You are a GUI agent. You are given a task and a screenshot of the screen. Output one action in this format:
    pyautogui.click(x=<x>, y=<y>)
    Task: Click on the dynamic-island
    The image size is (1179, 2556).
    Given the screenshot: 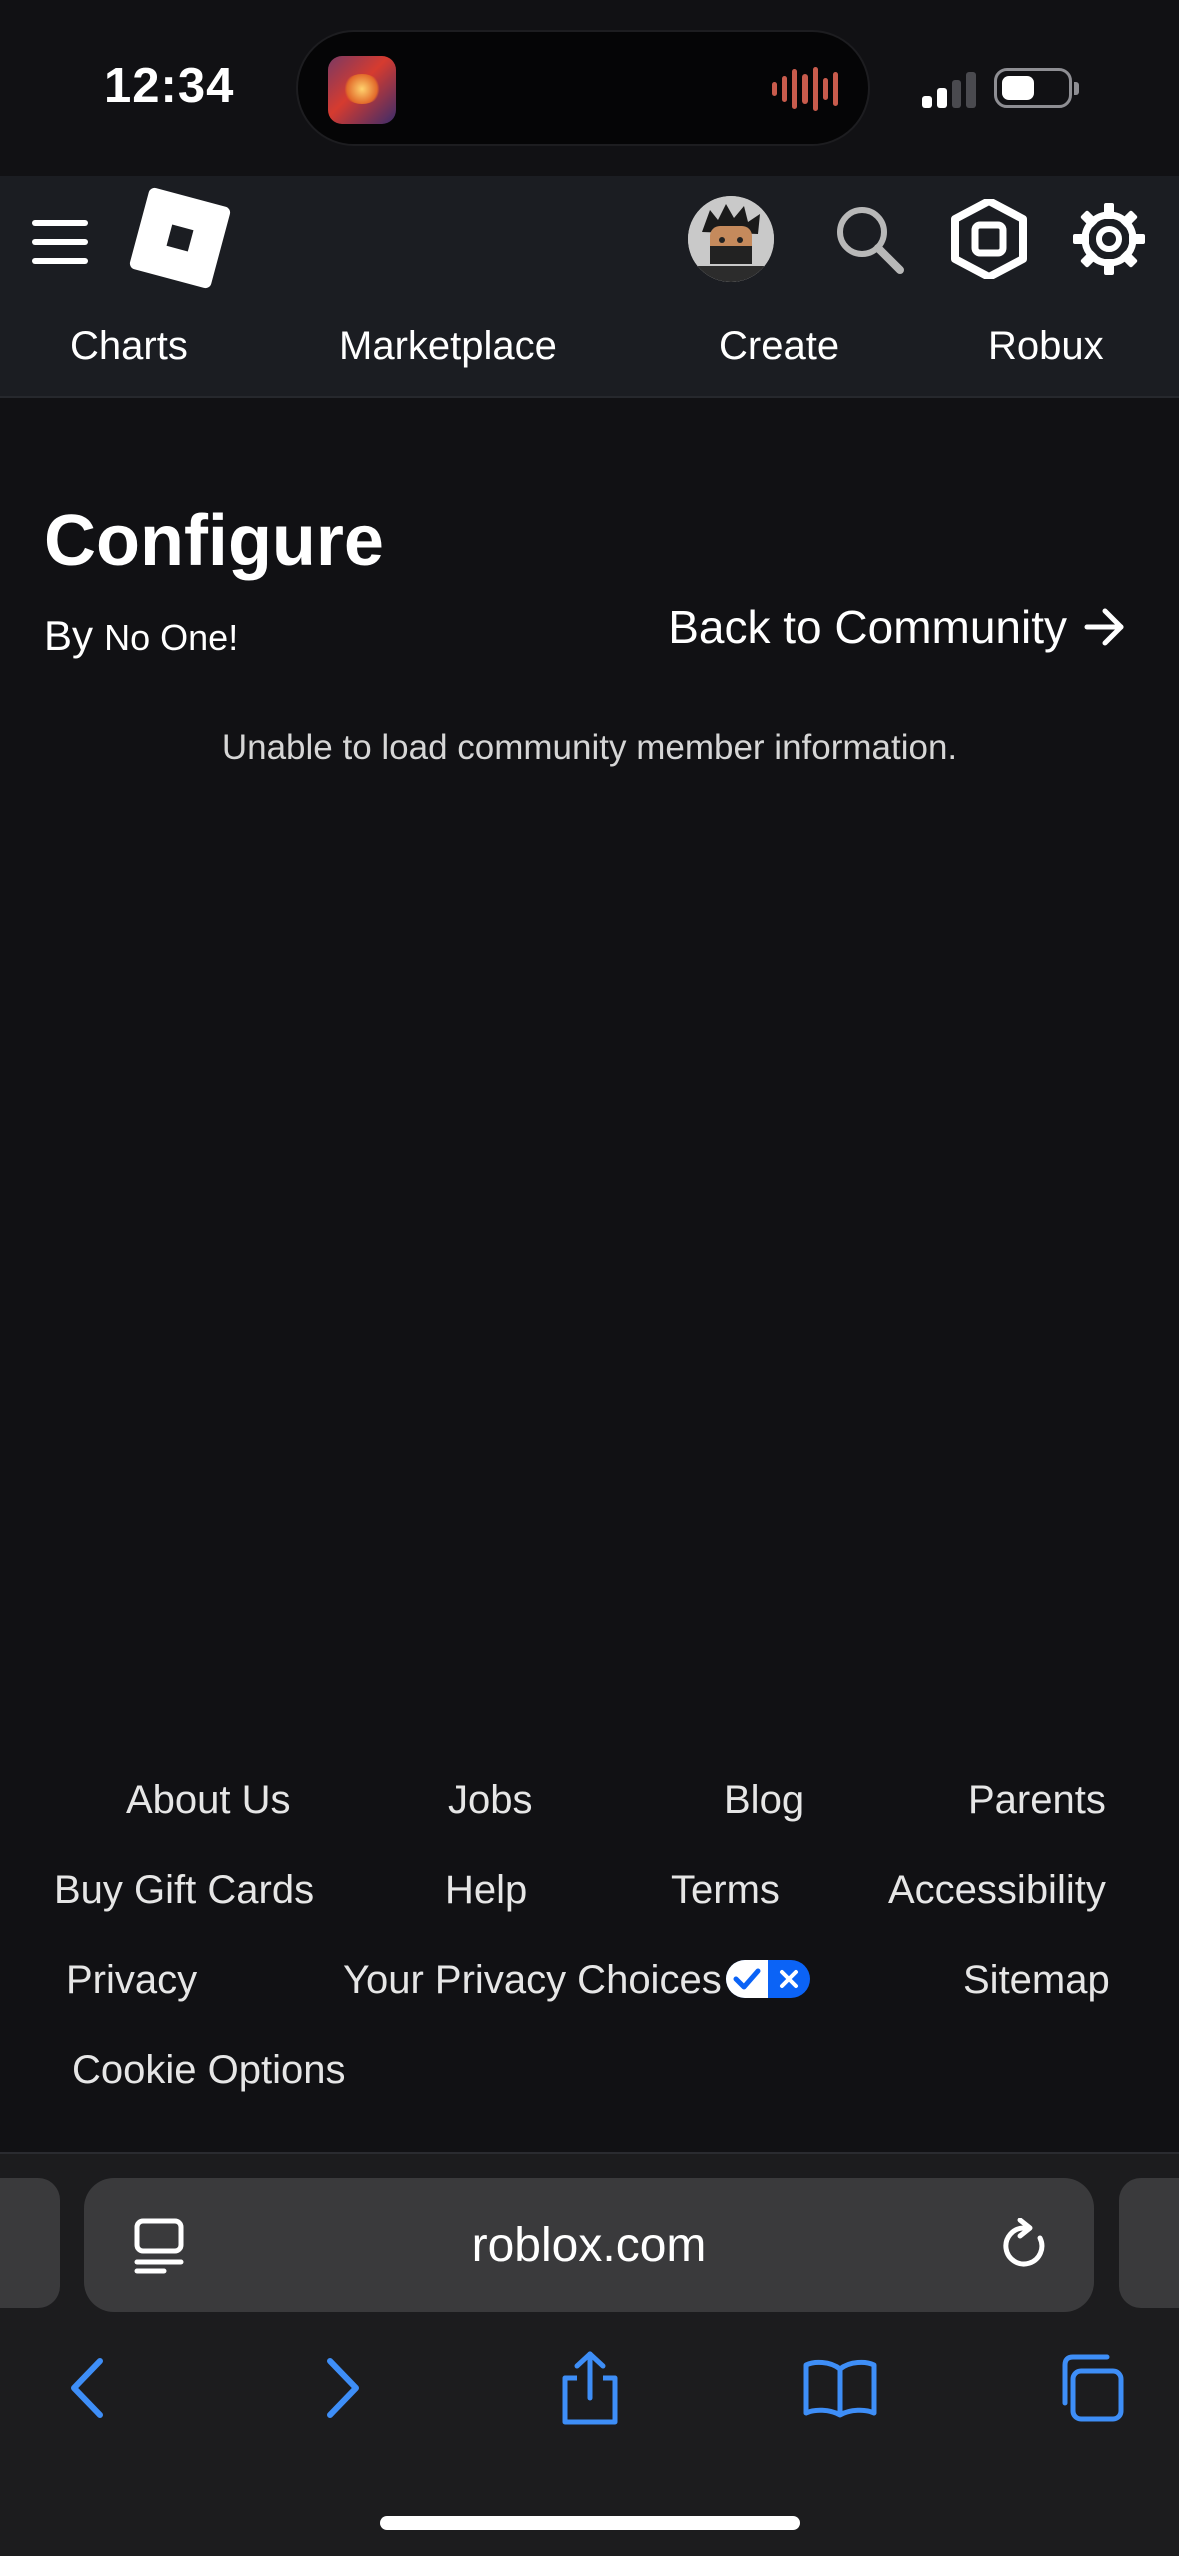 What is the action you would take?
    pyautogui.click(x=583, y=88)
    